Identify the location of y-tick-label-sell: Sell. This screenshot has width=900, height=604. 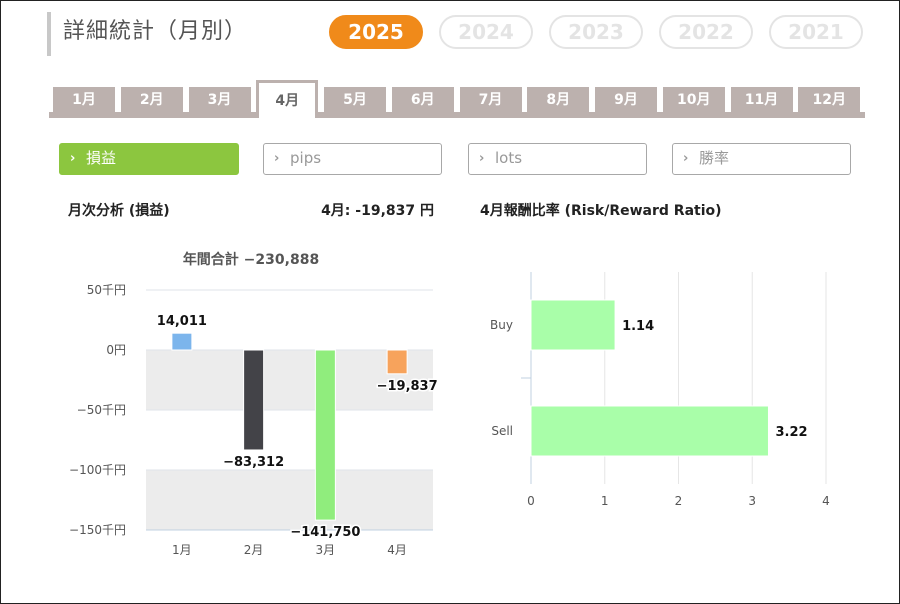
(502, 431).